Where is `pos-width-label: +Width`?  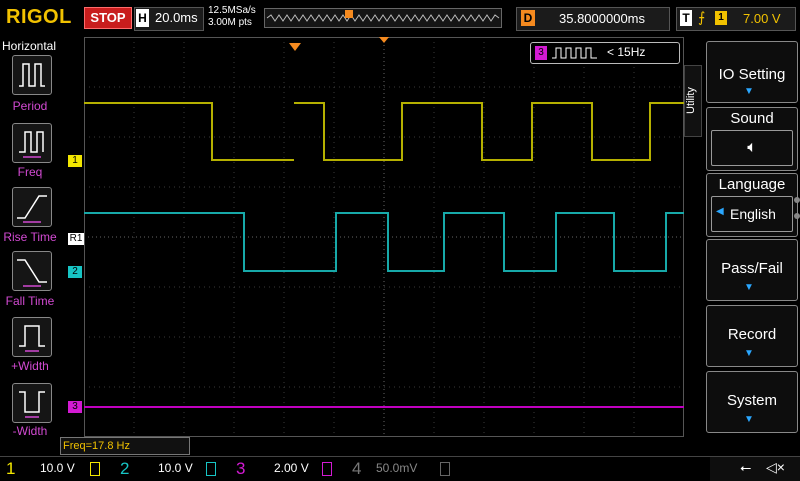 pos-width-label: +Width is located at coordinates (30, 366).